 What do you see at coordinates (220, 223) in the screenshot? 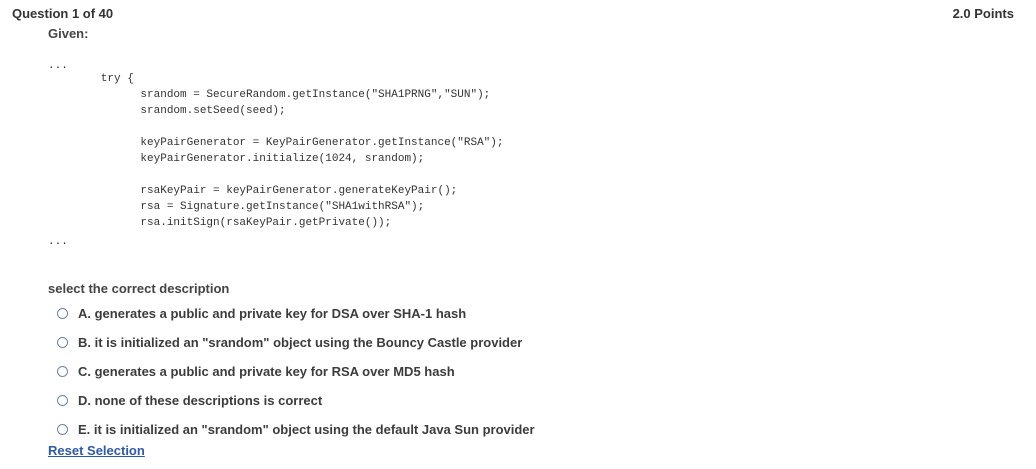
I see `code-line: rsa.initSign(rsaKeyPair.getPrivate());` at bounding box center [220, 223].